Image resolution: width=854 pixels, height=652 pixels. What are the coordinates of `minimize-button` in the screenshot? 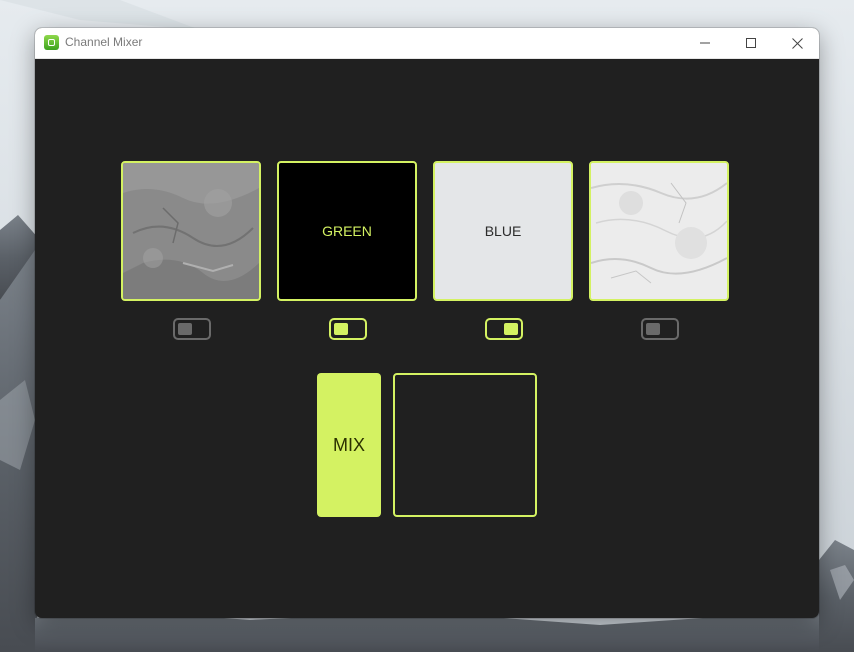 It's located at (705, 43).